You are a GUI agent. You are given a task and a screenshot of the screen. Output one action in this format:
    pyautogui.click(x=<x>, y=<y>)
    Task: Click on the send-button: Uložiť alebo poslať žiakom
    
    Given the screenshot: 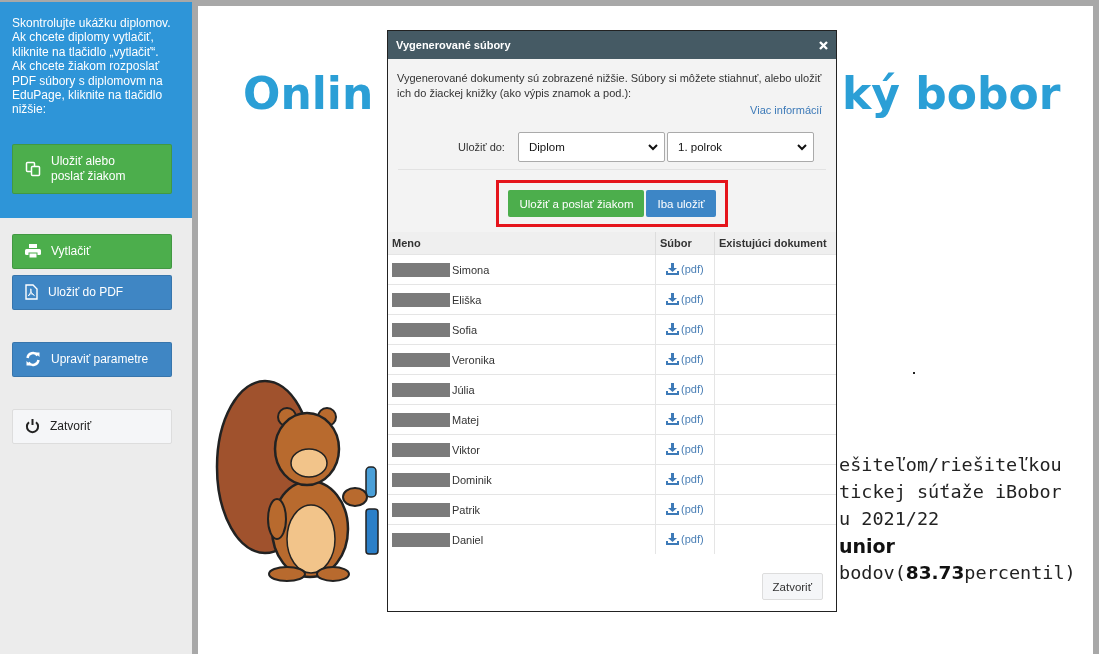 What is the action you would take?
    pyautogui.click(x=92, y=168)
    